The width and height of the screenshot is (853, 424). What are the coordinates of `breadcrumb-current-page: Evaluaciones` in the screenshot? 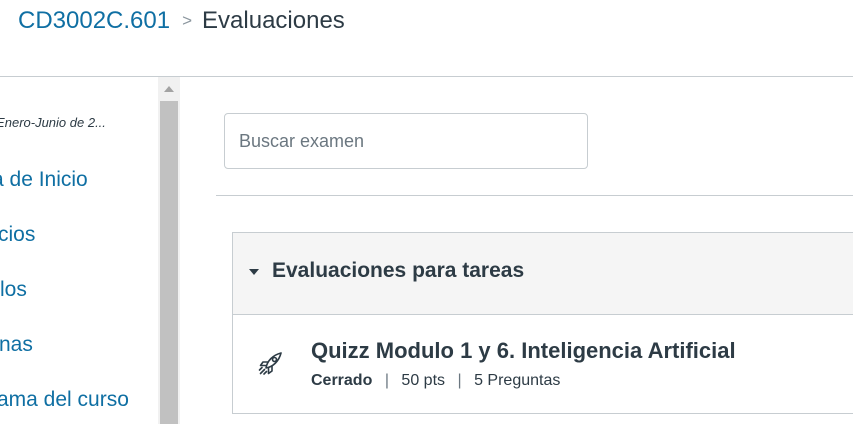 It's located at (273, 20).